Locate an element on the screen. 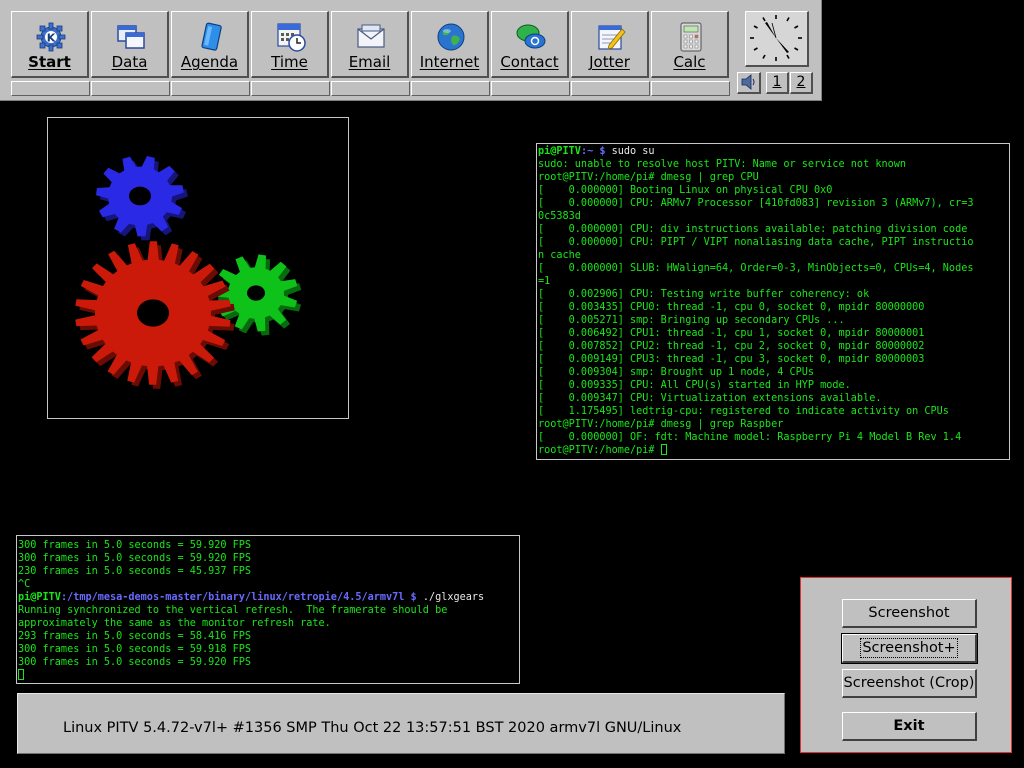  terminal-line: root@PITV:/home/pi# dmesg | grep CPU is located at coordinates (773, 177).